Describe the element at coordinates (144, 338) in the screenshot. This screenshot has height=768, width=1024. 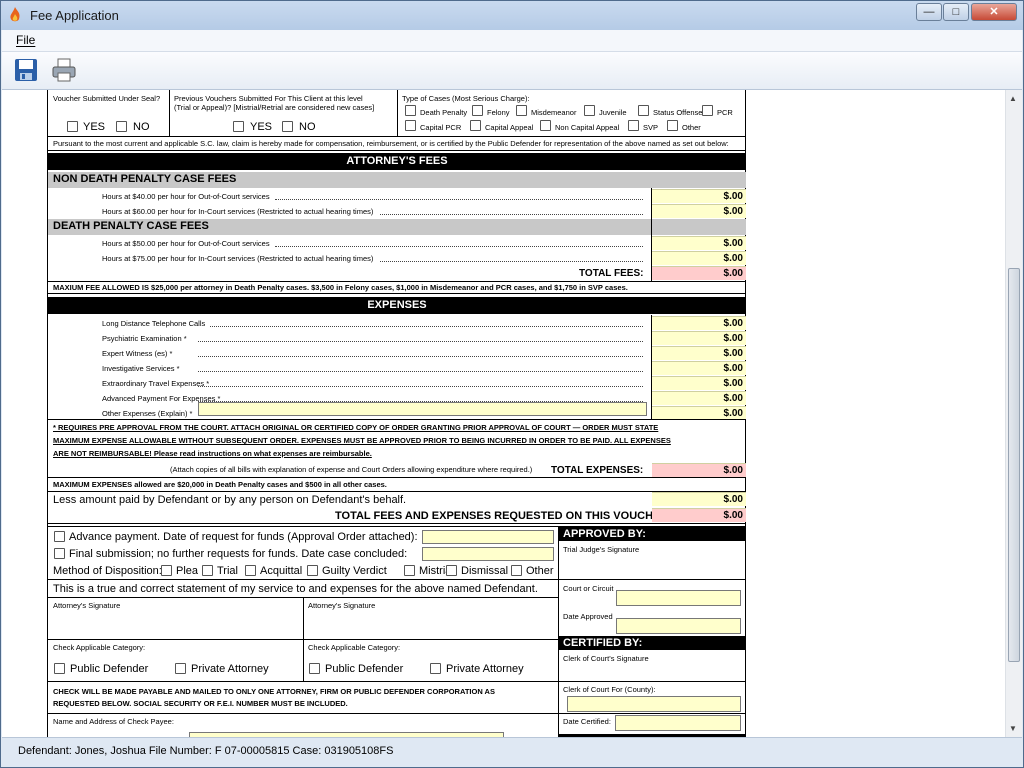
I see `expense-row-label: Psychiatric Examination *` at that location.